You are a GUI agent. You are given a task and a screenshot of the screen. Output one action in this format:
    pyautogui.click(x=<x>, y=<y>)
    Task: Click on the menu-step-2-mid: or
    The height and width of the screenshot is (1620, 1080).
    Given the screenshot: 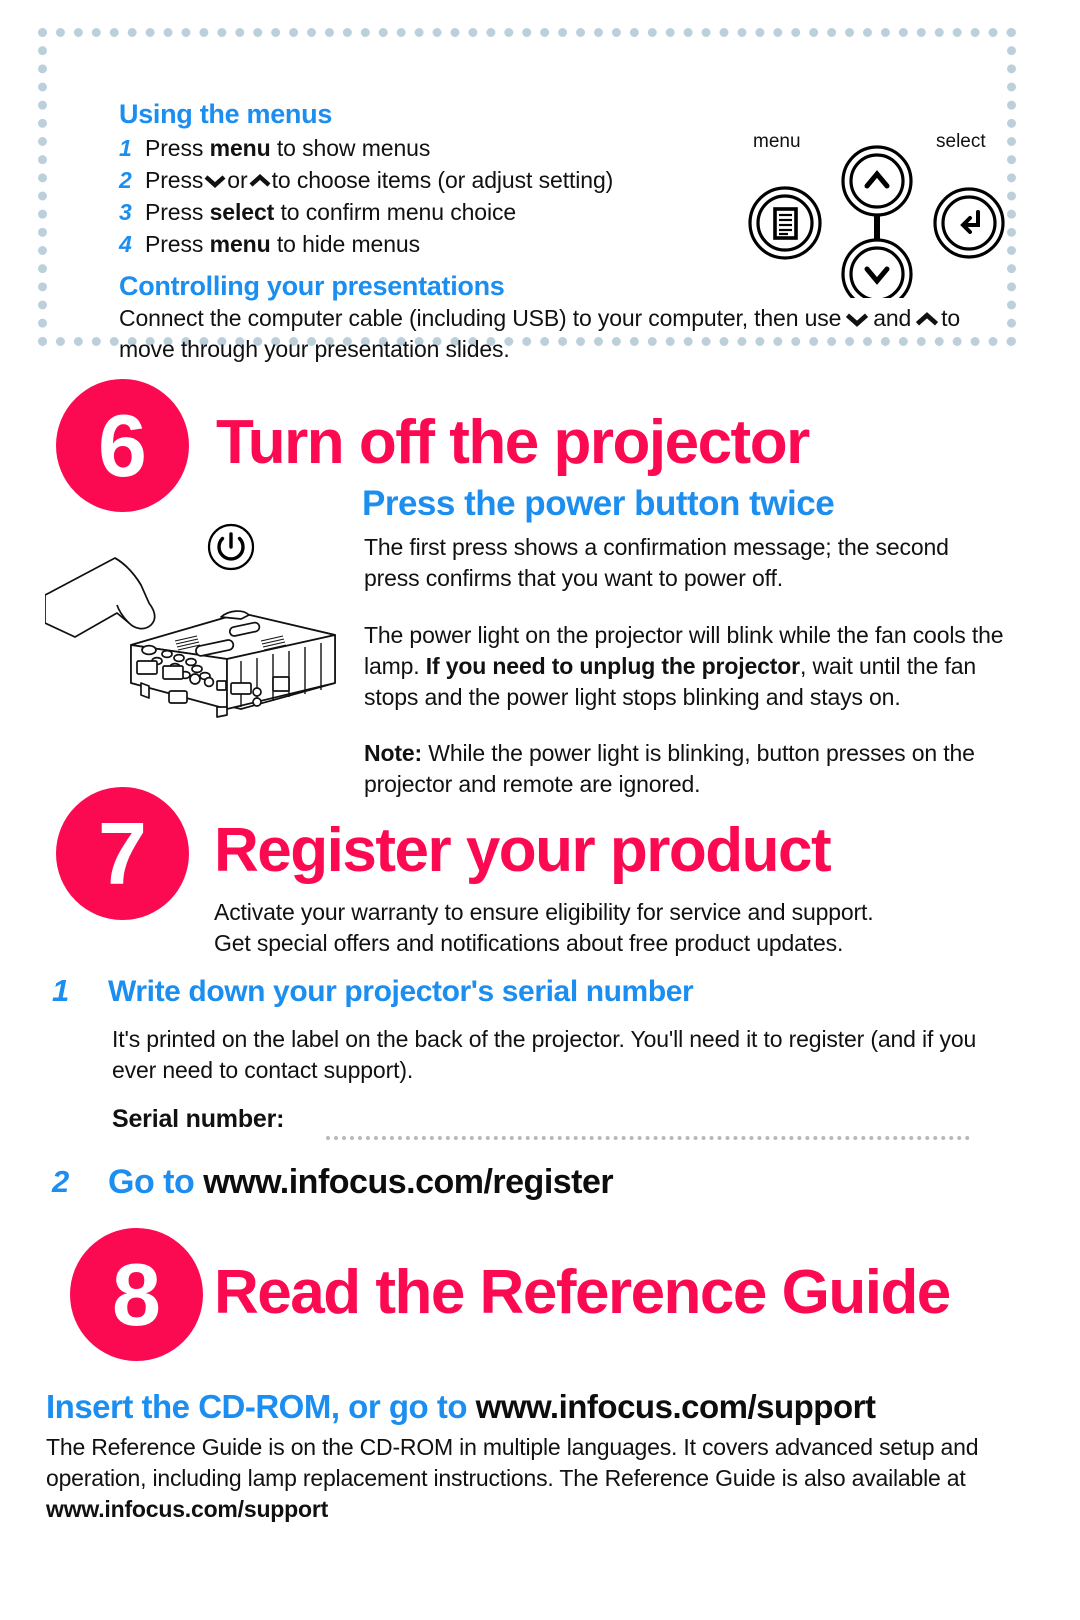 What is the action you would take?
    pyautogui.click(x=237, y=180)
    